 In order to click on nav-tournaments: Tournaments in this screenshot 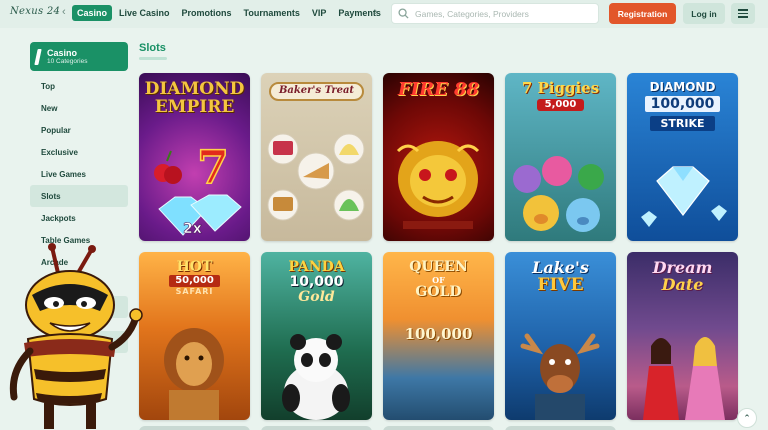, I will do `click(272, 13)`.